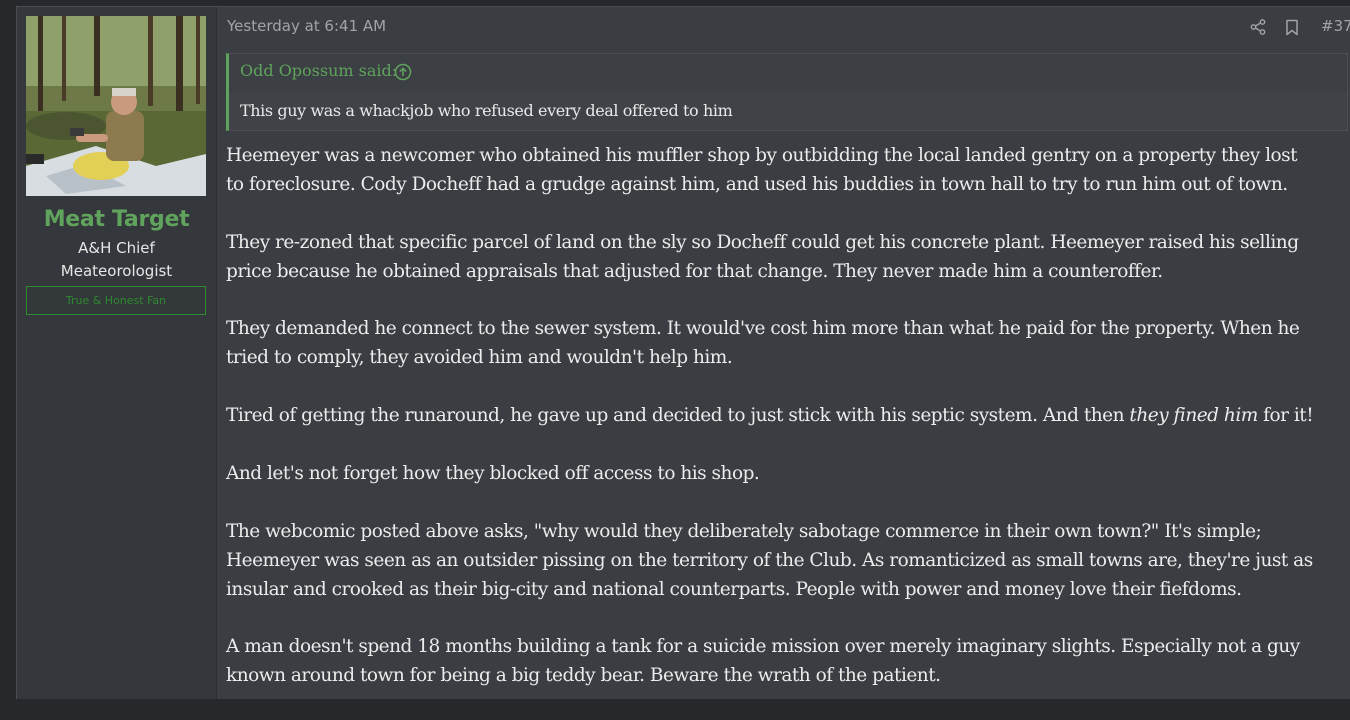 Image resolution: width=1350 pixels, height=720 pixels. I want to click on user-title-line1: A&H Chief, so click(116, 248).